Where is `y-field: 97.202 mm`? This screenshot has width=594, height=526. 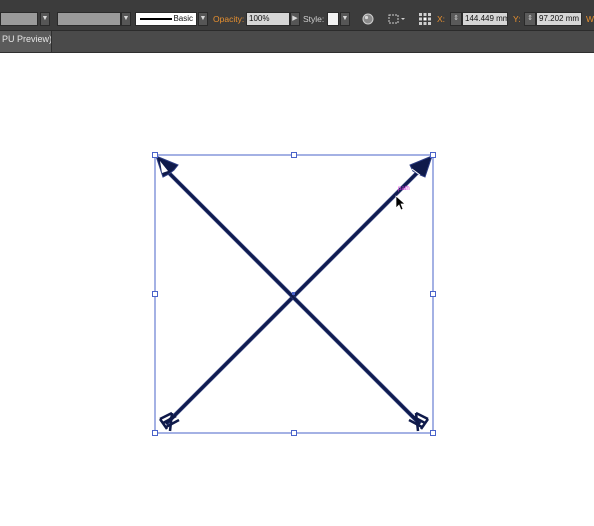
y-field: 97.202 mm is located at coordinates (559, 19).